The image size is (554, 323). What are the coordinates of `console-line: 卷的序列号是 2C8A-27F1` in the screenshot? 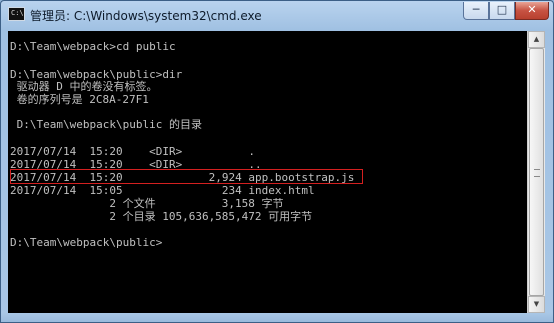 It's located at (79, 99).